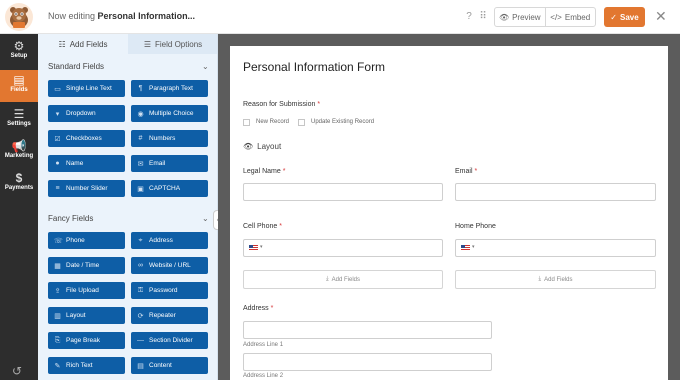 The height and width of the screenshot is (380, 680). What do you see at coordinates (343, 122) in the screenshot?
I see `option-update-existing: Update Existing Record` at bounding box center [343, 122].